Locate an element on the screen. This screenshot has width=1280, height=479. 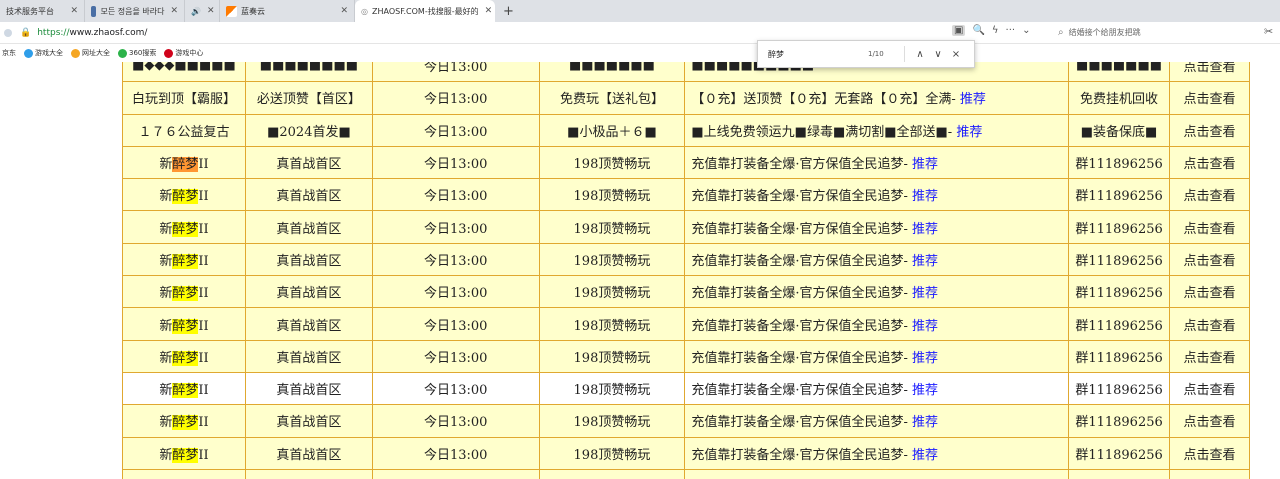
search-input: ⌕ 结婚接个给朋友把跳 is located at coordinates (1158, 32).